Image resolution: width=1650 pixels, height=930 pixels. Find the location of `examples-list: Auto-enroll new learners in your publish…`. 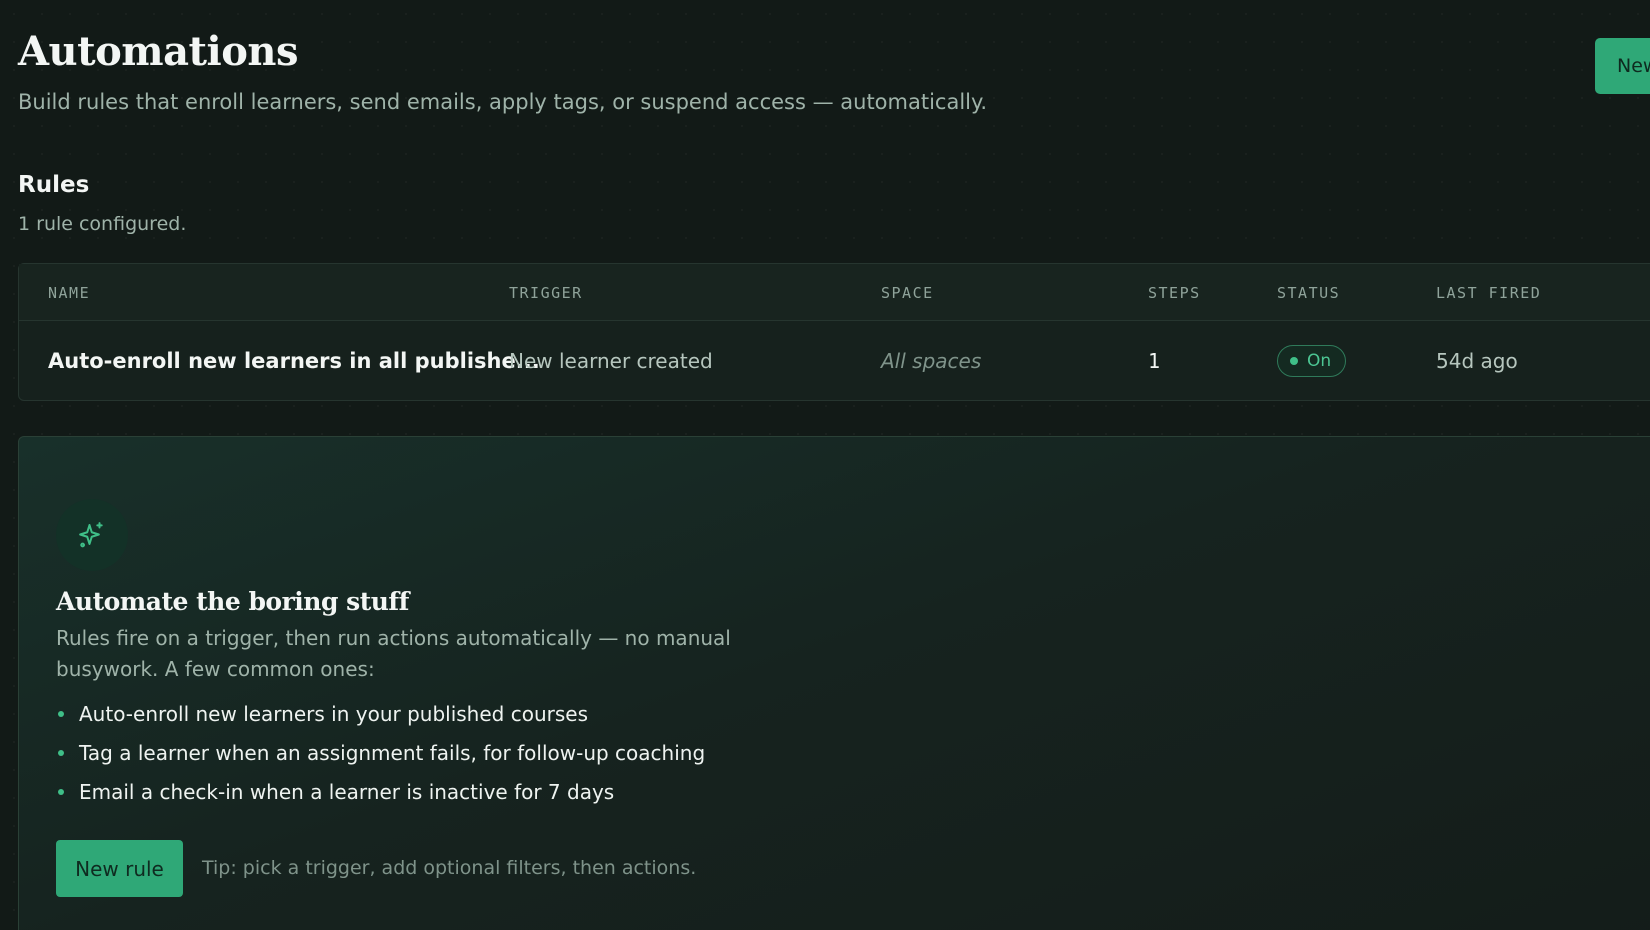

examples-list: Auto-enroll new learners in your publish… is located at coordinates (380, 759).